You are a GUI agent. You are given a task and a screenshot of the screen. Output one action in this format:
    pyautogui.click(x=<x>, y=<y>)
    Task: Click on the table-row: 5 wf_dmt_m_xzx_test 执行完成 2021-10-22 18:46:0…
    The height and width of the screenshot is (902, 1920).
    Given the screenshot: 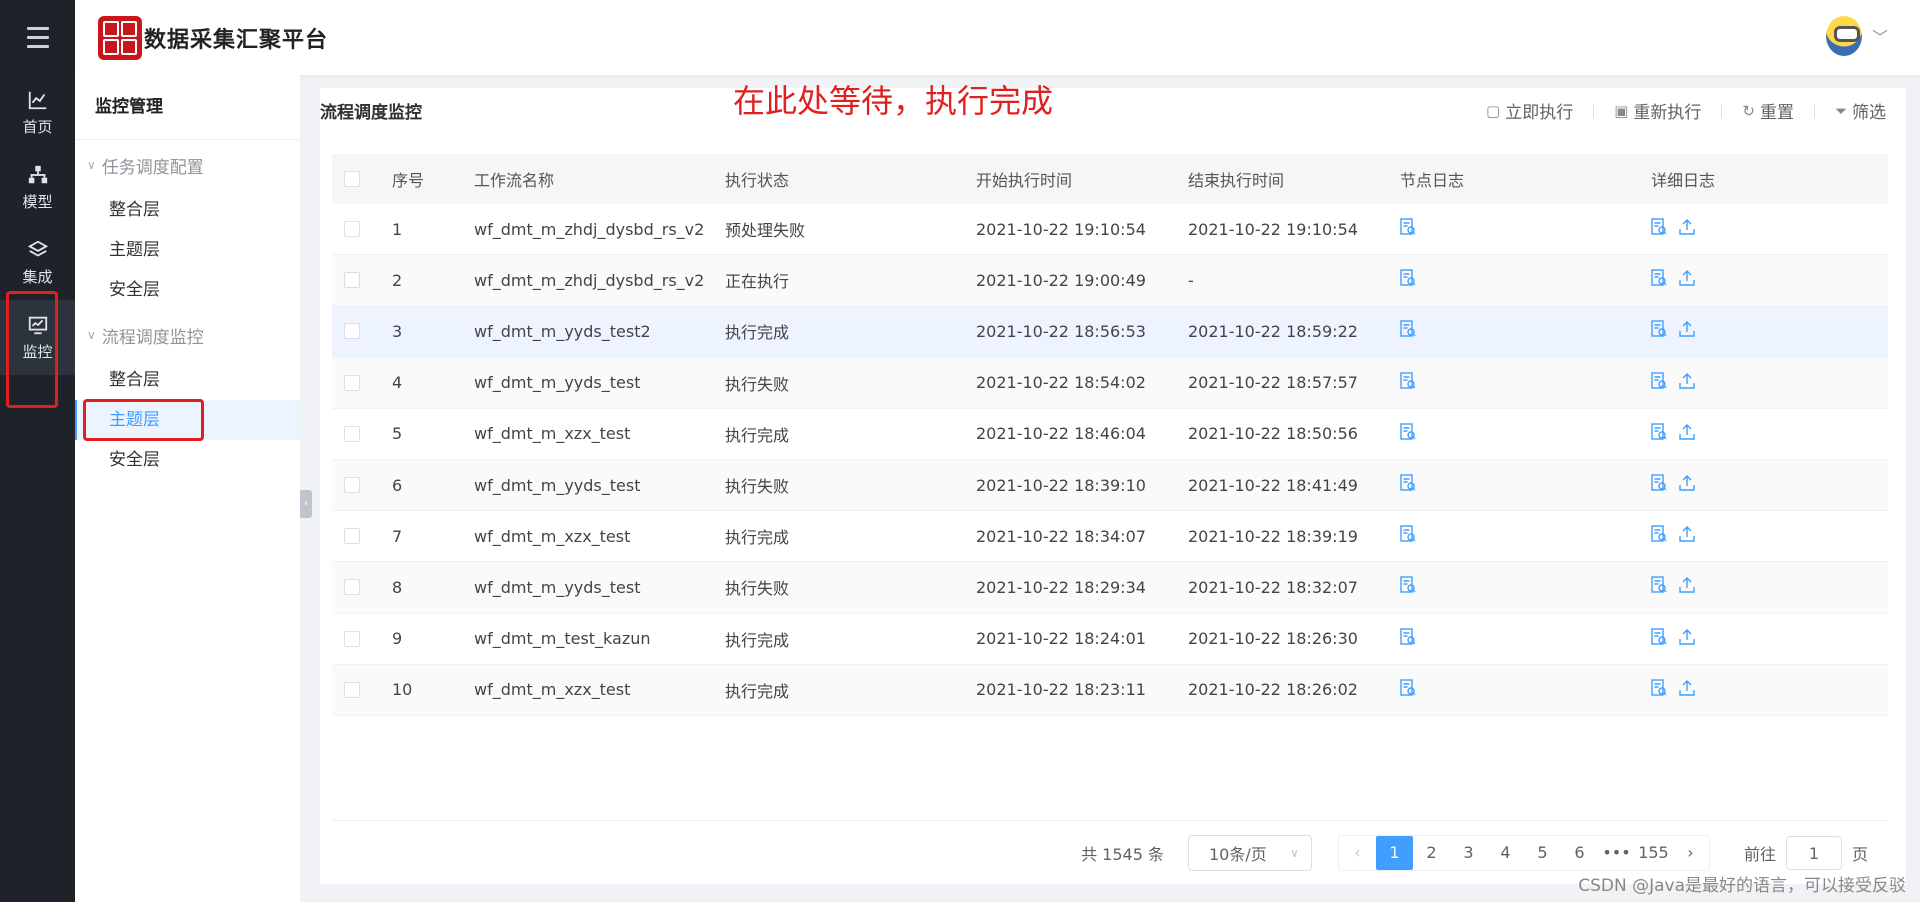 What is the action you would take?
    pyautogui.click(x=1110, y=434)
    